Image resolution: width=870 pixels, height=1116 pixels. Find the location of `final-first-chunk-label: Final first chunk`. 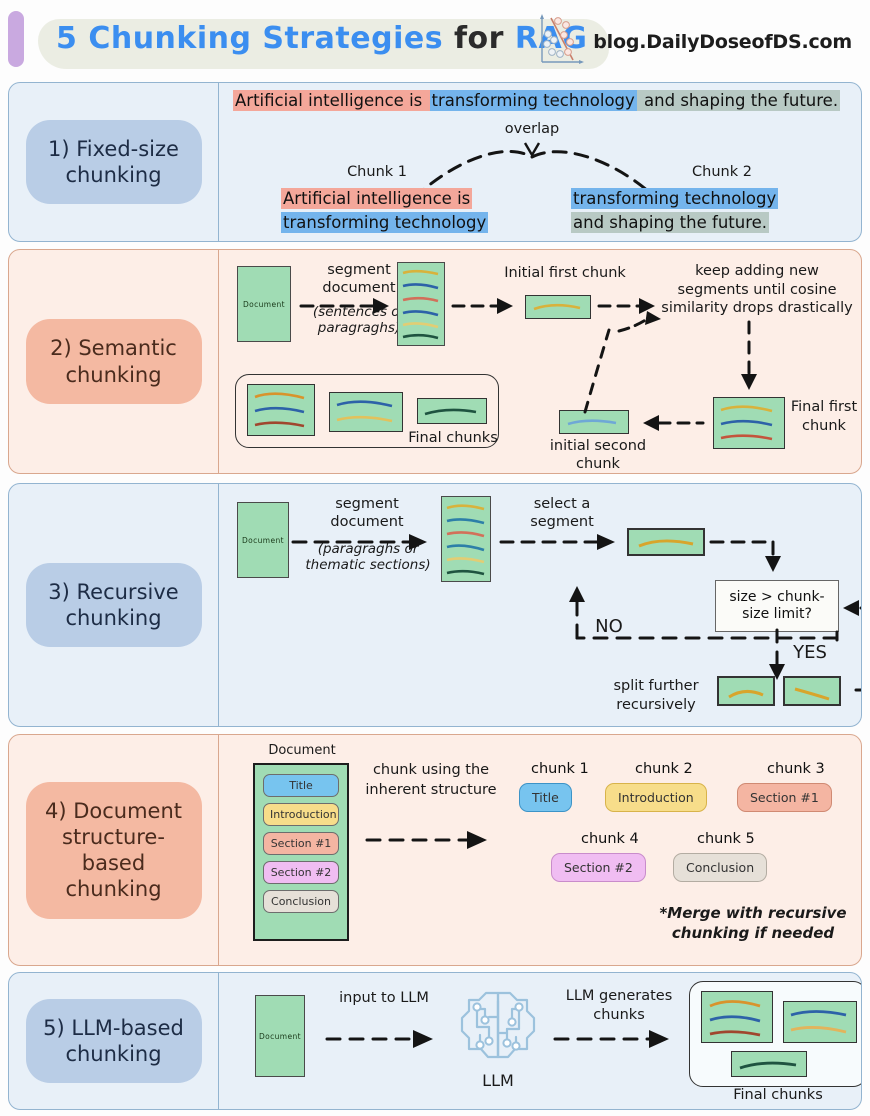

final-first-chunk-label: Final first chunk is located at coordinates (824, 416).